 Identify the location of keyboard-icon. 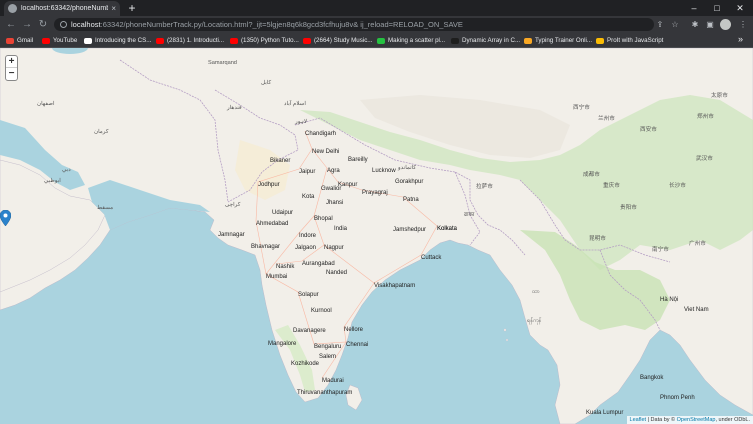
(528, 40).